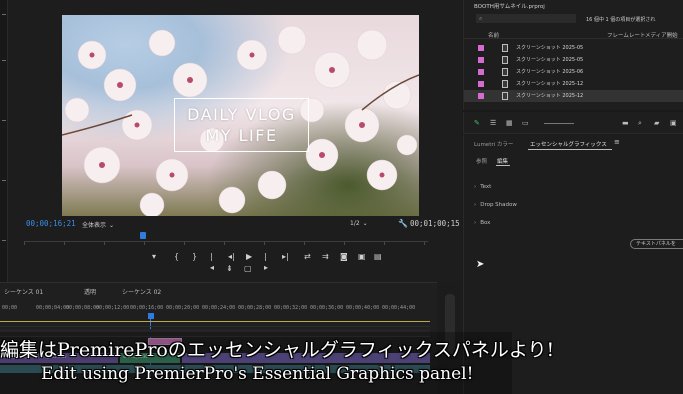  What do you see at coordinates (573, 34) in the screenshot?
I see `project-column-headers: 名前 フレームレート メディア開始` at bounding box center [573, 34].